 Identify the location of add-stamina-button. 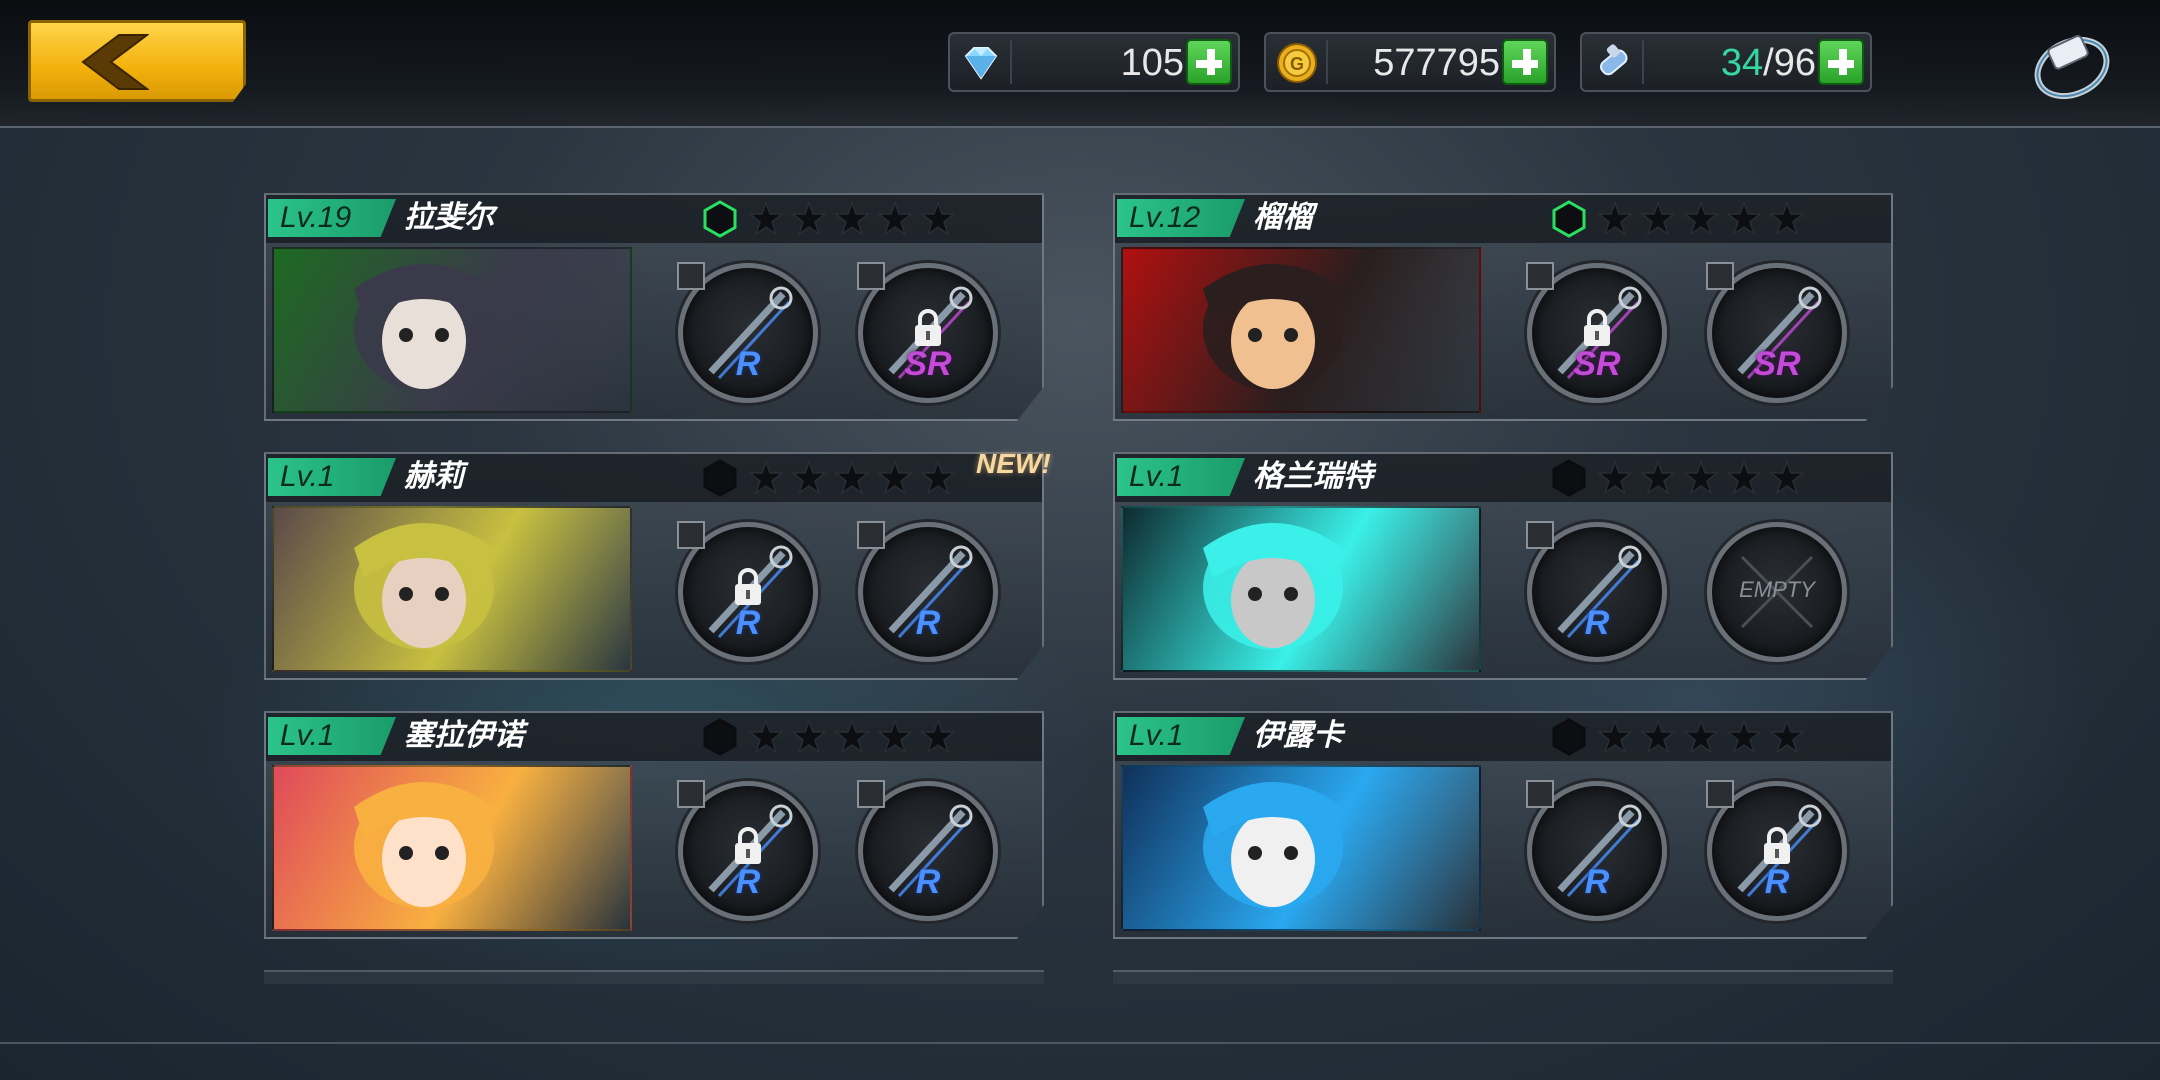
(1841, 62).